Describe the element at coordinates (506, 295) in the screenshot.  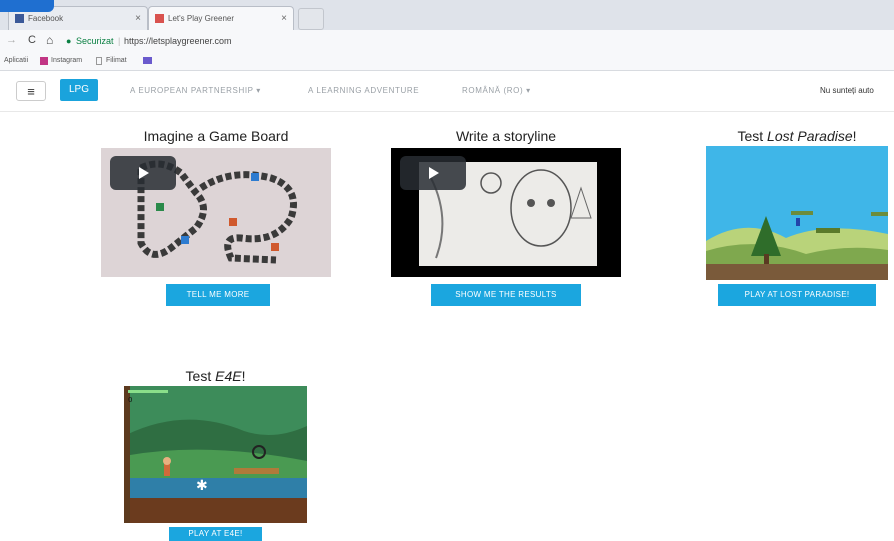
I see `show-me-the-results-button: SHOW ME THE RESULTS` at that location.